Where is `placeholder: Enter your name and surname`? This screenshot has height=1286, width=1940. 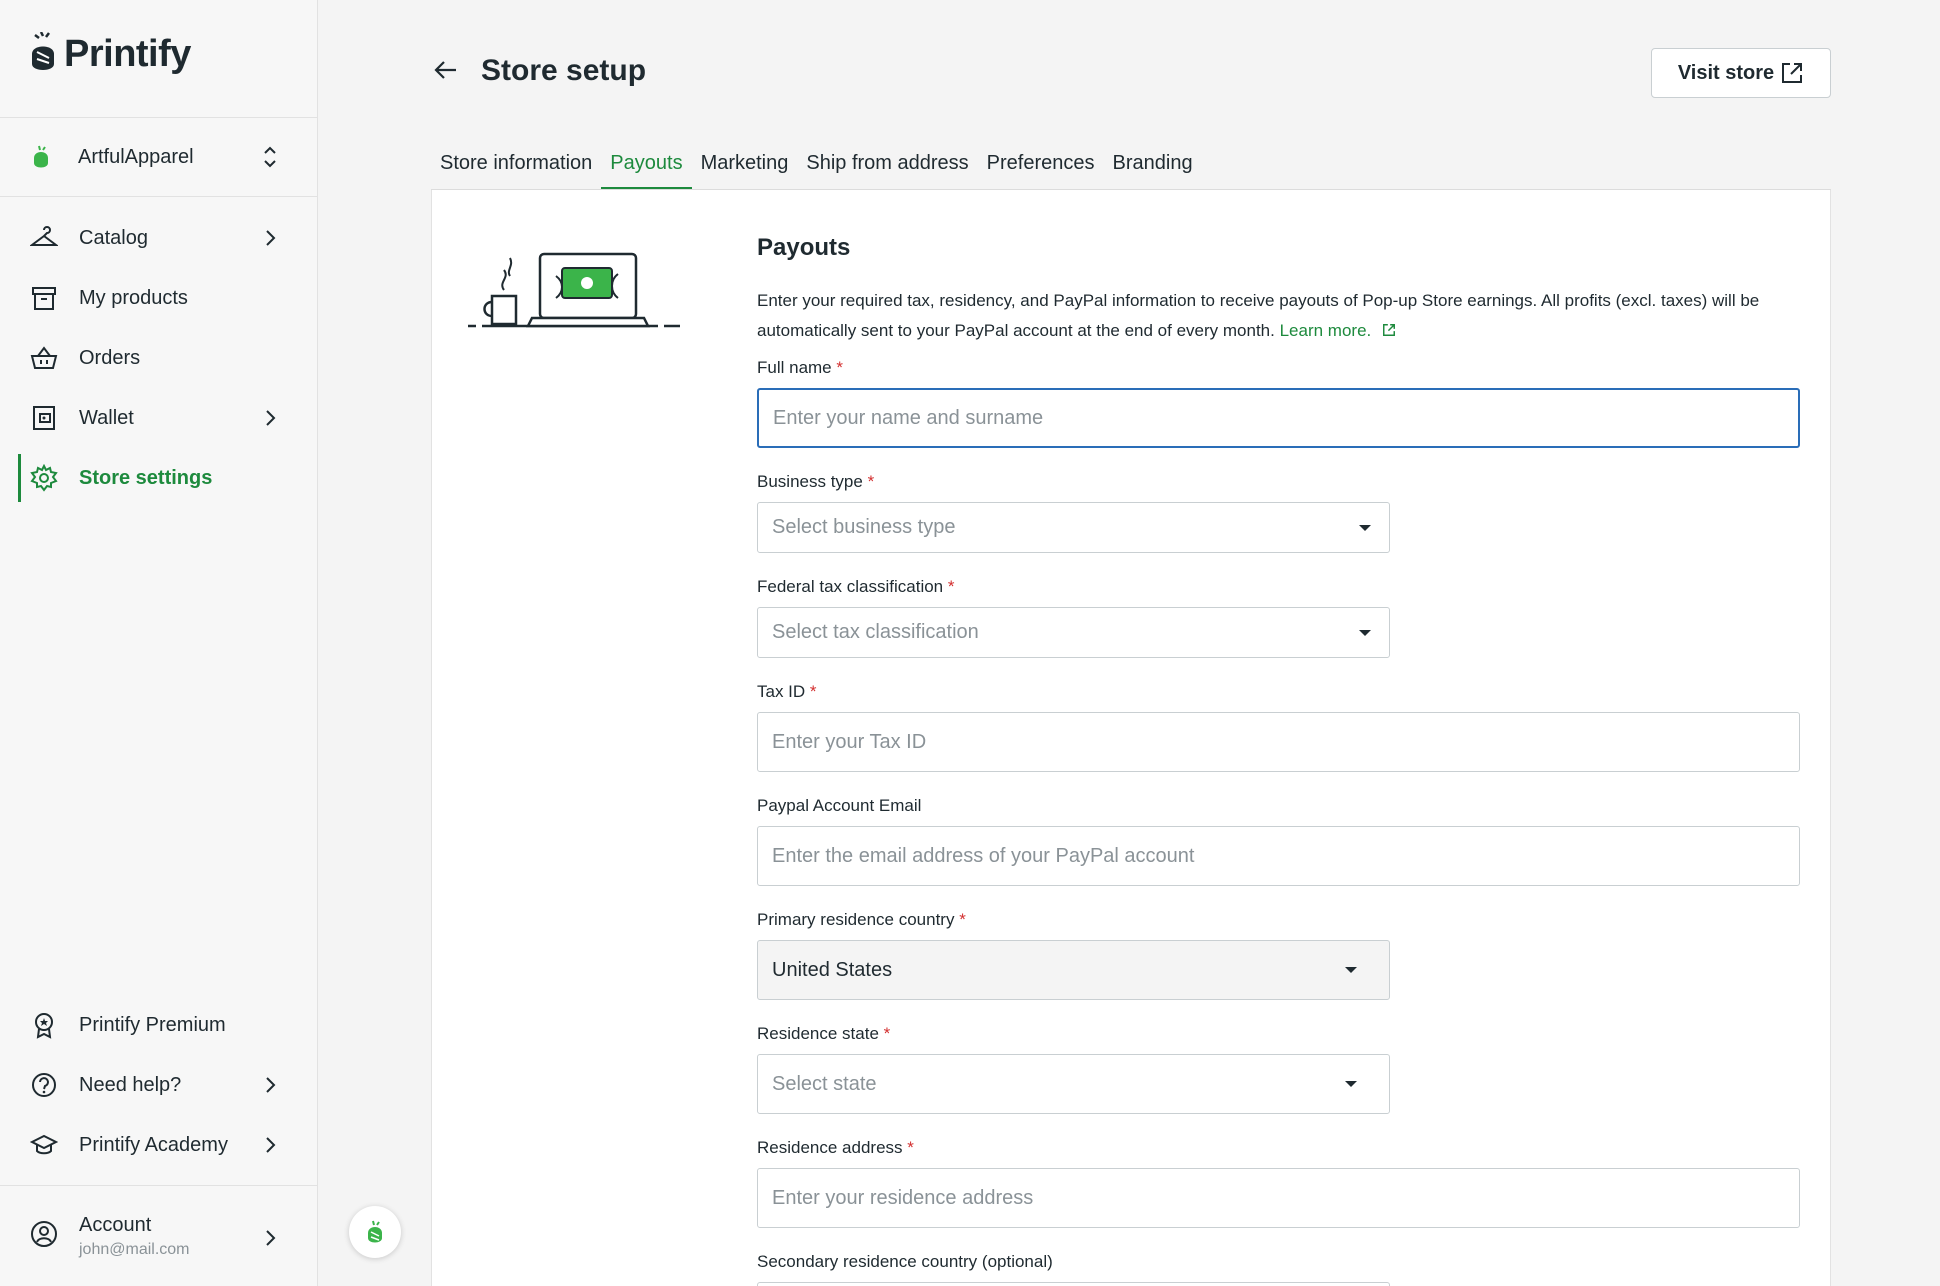 placeholder: Enter your name and surname is located at coordinates (908, 417).